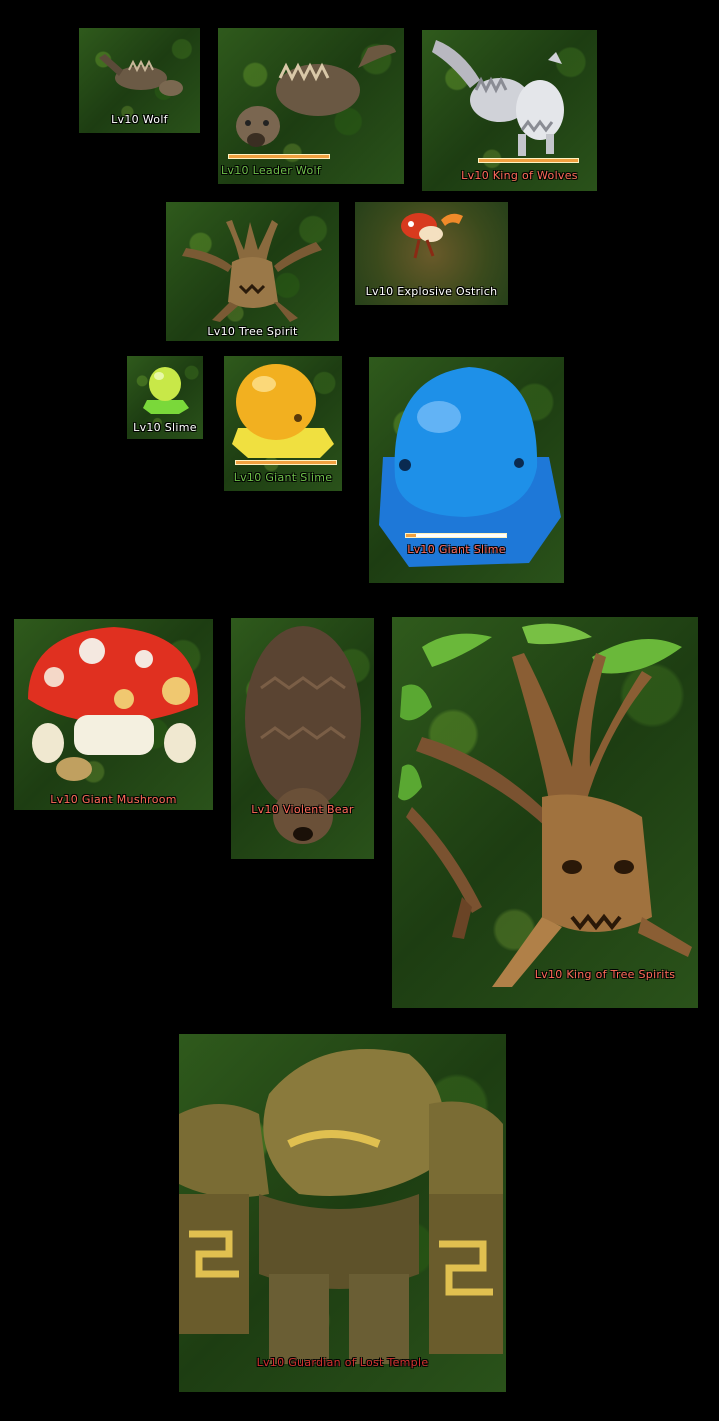  I want to click on monster-card-giant-slime-yellow: Lv10 Giant Slime, so click(283, 423).